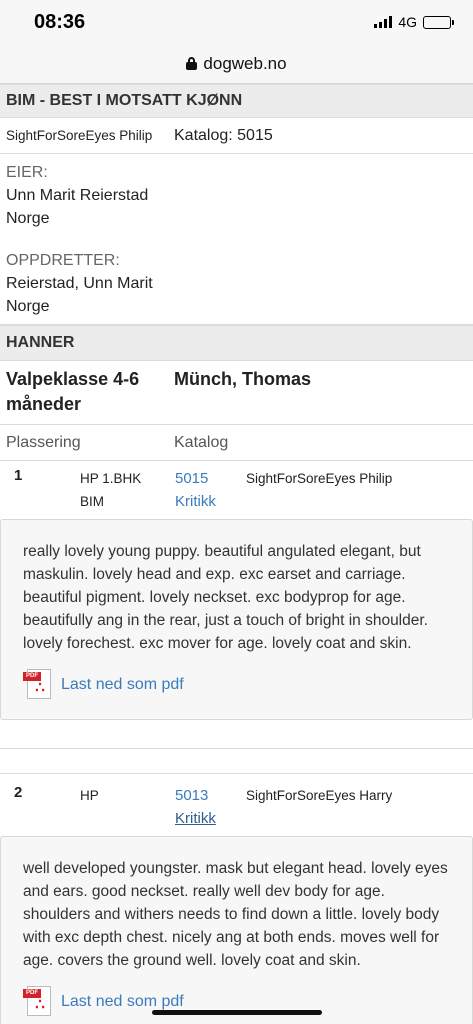 Image resolution: width=473 pixels, height=1024 pixels. I want to click on col-catalog-header: Katalog, so click(201, 442).